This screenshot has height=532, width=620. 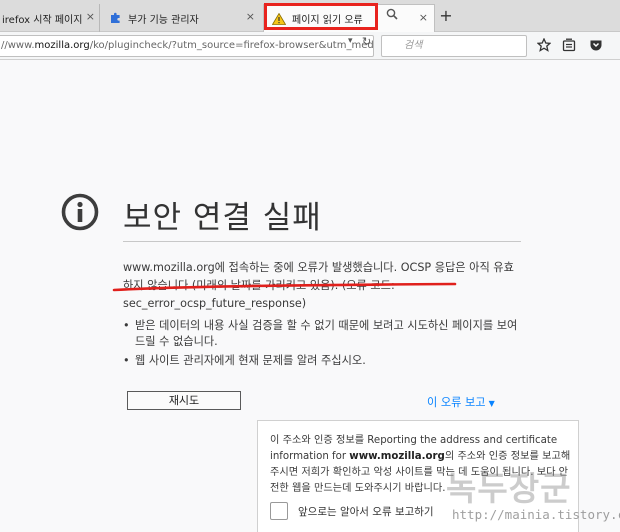 I want to click on tab-addons-manager: 부가 기능 관리자 ×, so click(x=181, y=18).